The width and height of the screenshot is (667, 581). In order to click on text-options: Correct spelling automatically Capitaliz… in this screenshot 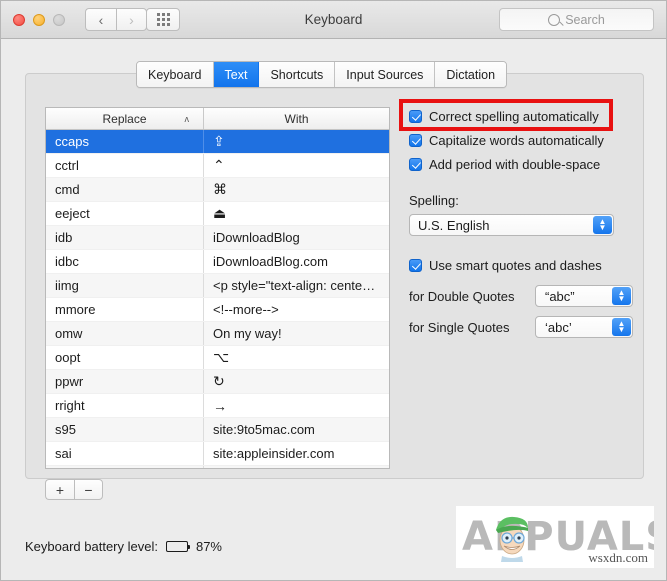, I will do `click(521, 221)`.